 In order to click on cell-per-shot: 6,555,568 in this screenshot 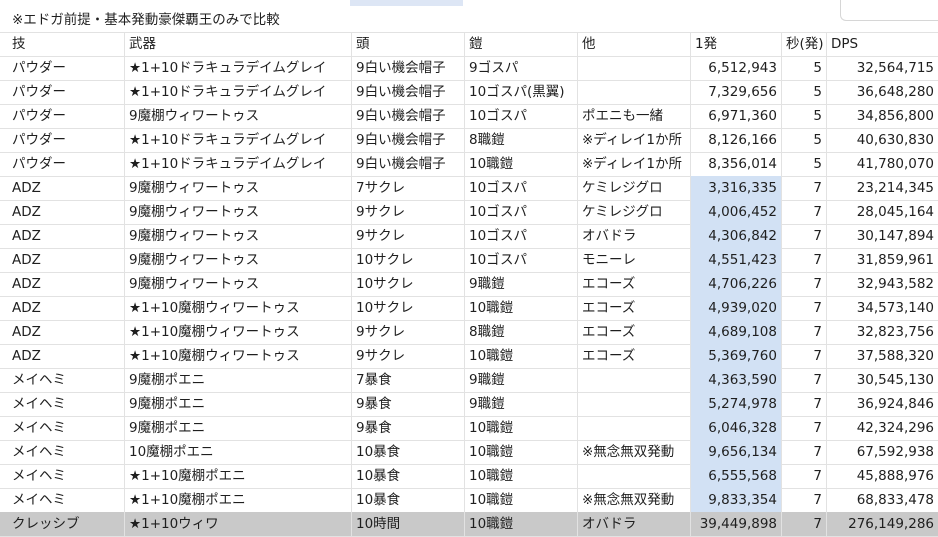, I will do `click(736, 476)`.